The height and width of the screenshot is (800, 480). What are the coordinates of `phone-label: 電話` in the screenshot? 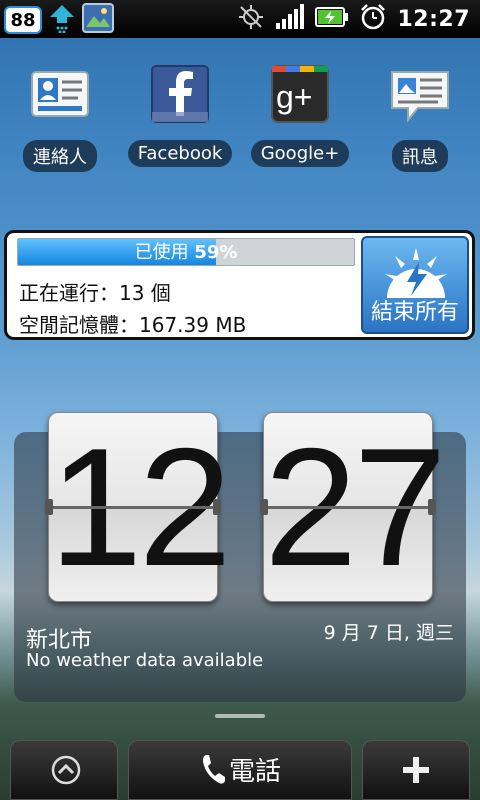 It's located at (255, 772).